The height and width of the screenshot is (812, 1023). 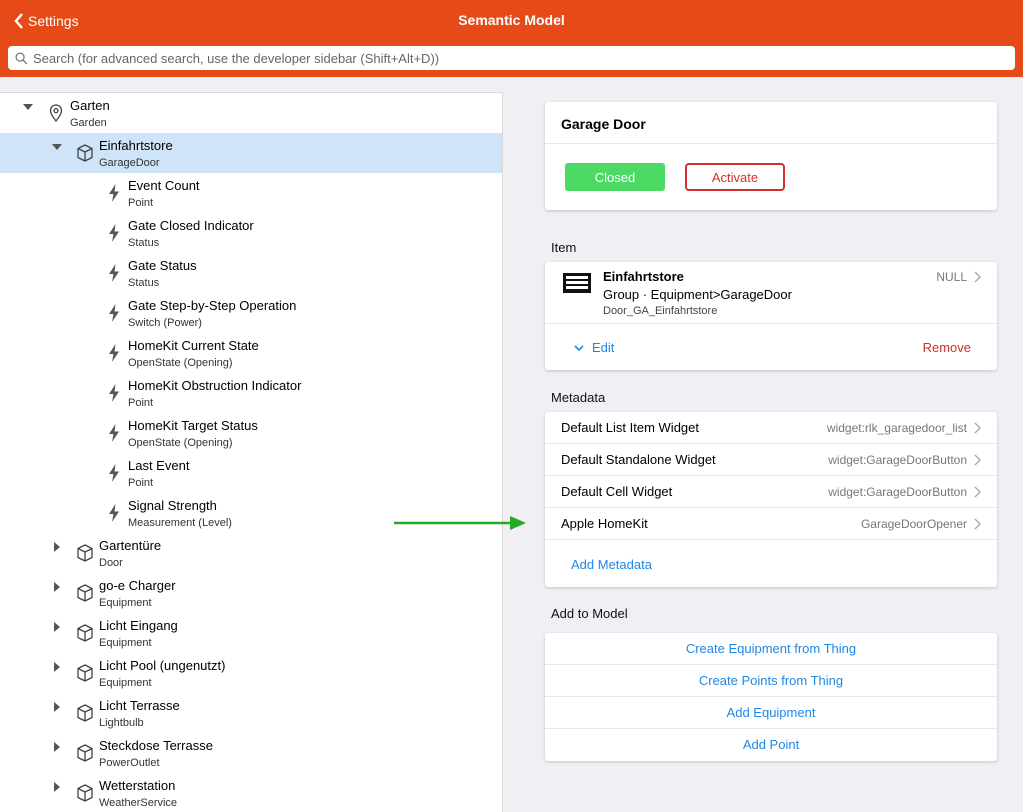 What do you see at coordinates (138, 625) in the screenshot?
I see `tree-node-label: Licht Eingang` at bounding box center [138, 625].